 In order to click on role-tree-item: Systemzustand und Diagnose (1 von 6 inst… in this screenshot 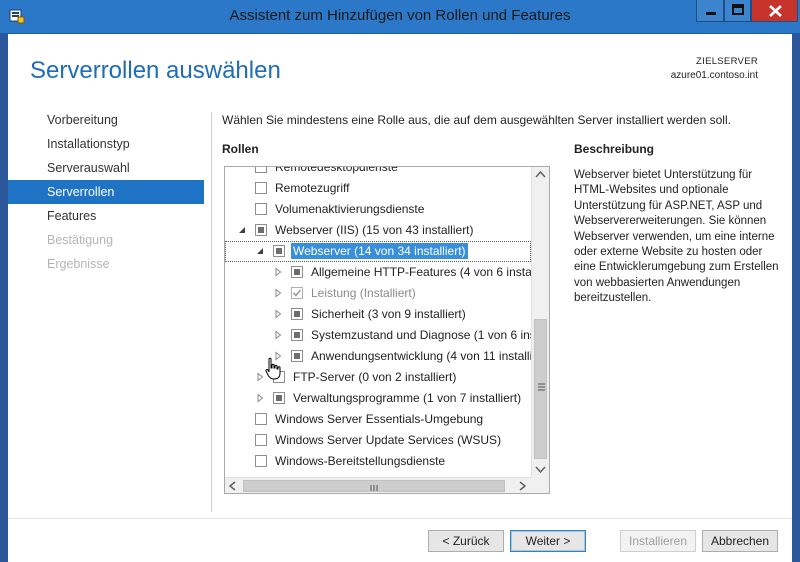, I will do `click(378, 335)`.